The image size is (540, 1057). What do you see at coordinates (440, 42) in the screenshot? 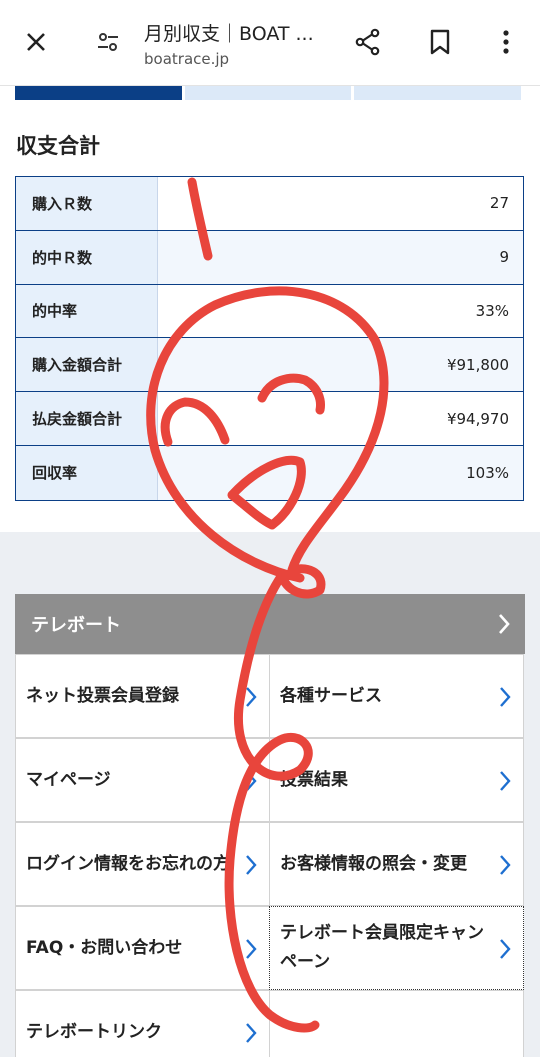
I see `bookmark-icon` at bounding box center [440, 42].